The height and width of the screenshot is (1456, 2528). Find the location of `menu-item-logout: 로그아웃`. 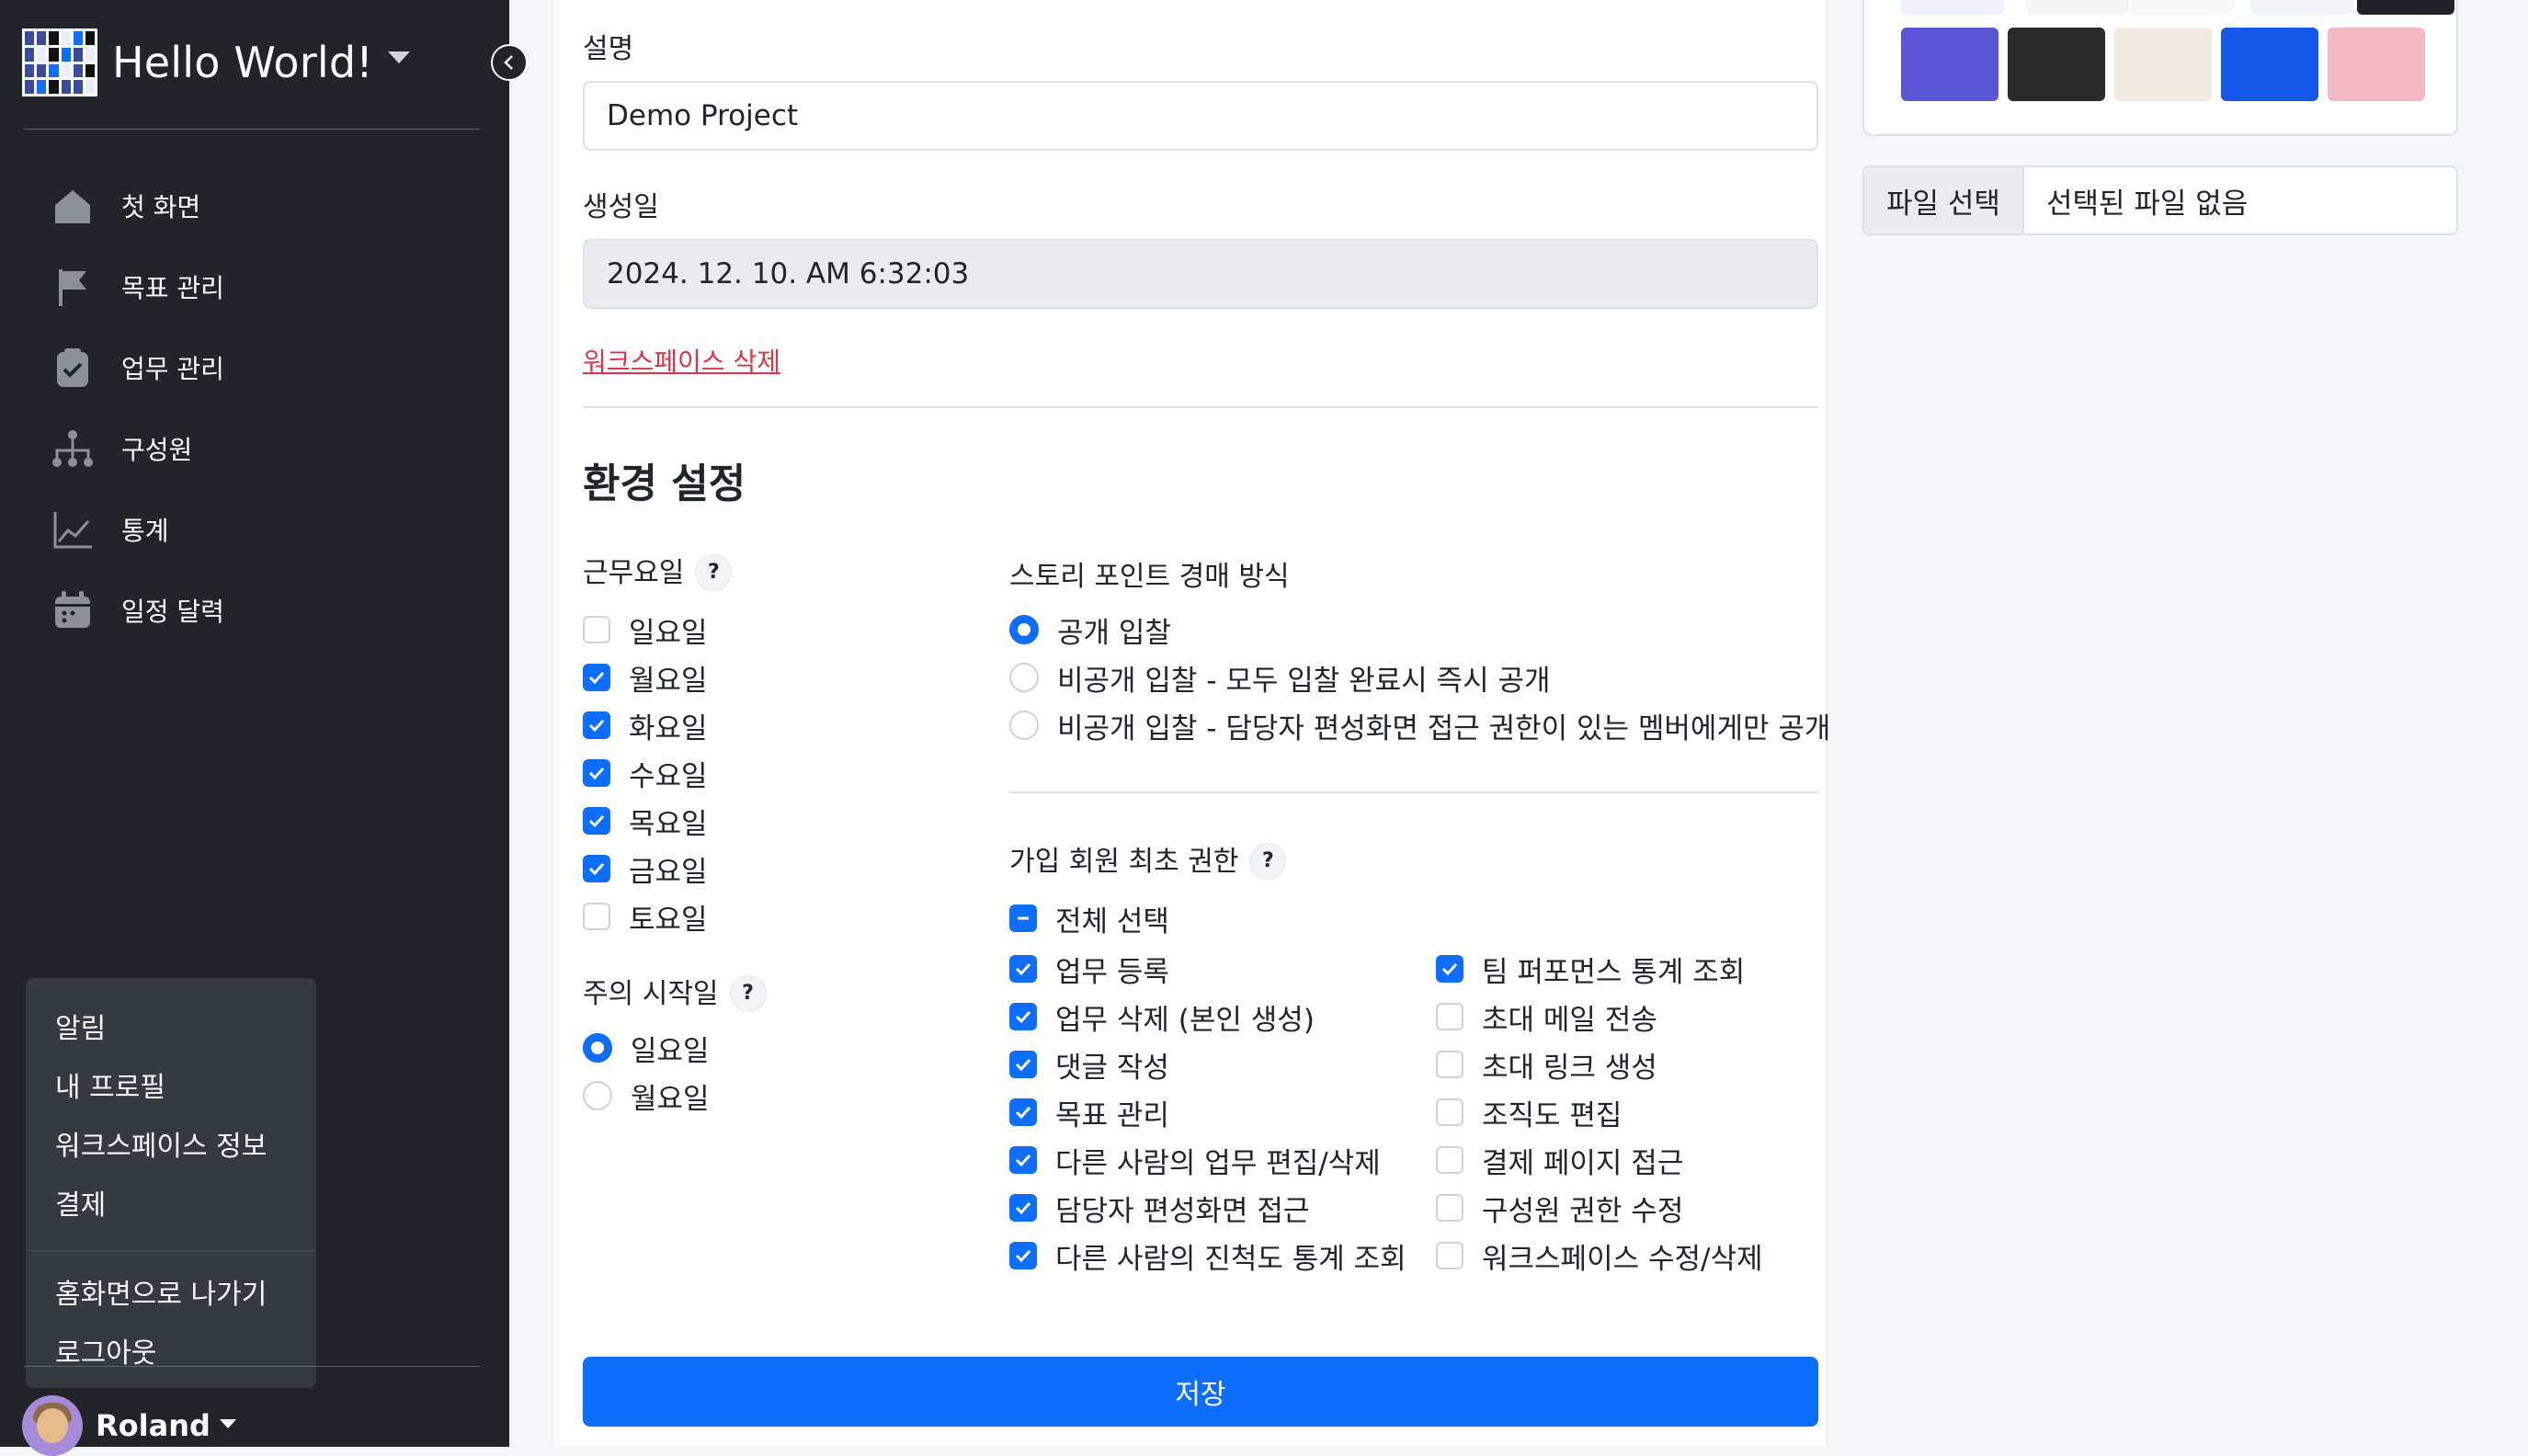

menu-item-logout: 로그아웃 is located at coordinates (171, 1354).